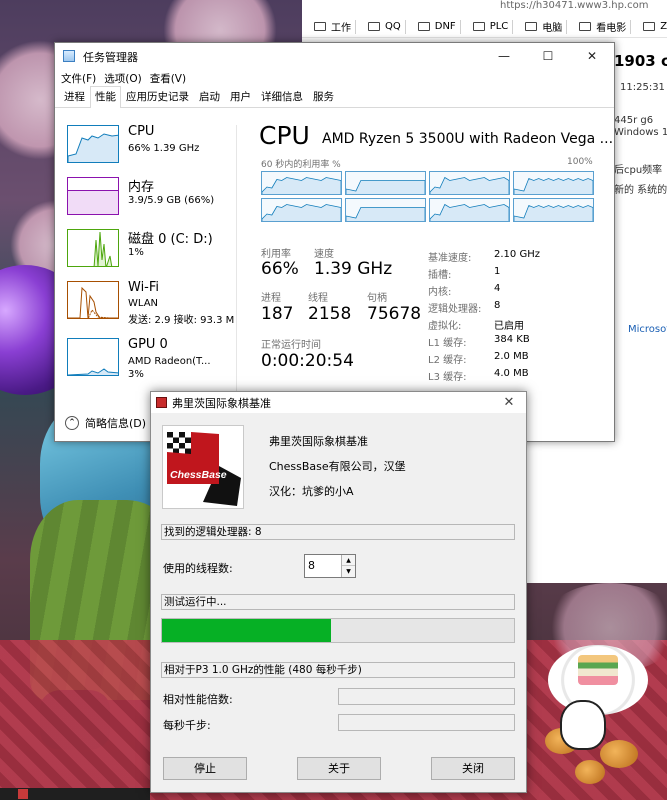 Image resolution: width=667 pixels, height=800 pixels. What do you see at coordinates (152, 303) in the screenshot?
I see `sidebar-item-wifi: Wi-Fi WLAN 发送: 2.9 接收: 93.3 M` at bounding box center [152, 303].